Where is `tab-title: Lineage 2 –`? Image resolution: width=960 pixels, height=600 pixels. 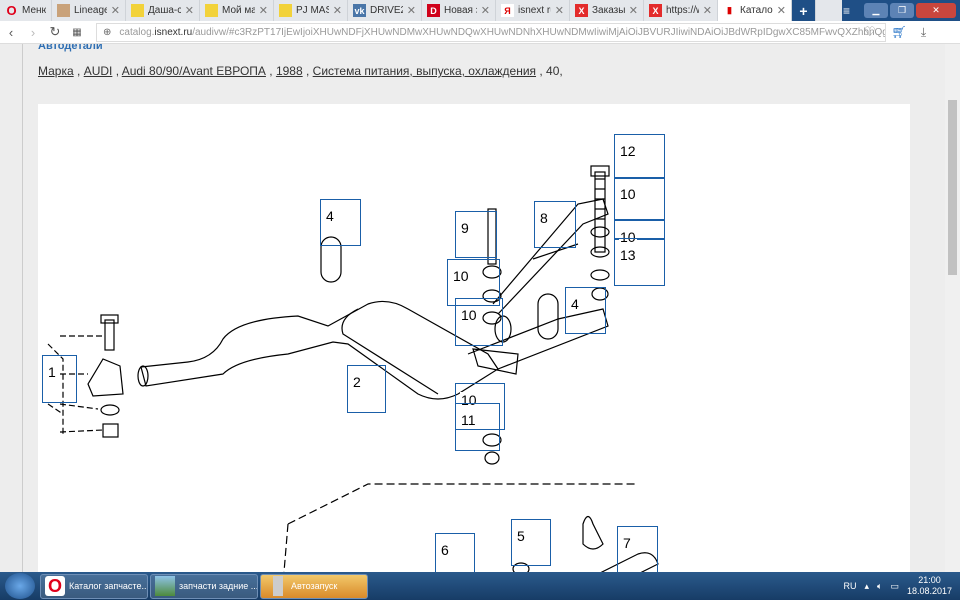 tab-title: Lineage 2 – is located at coordinates (90, 10).